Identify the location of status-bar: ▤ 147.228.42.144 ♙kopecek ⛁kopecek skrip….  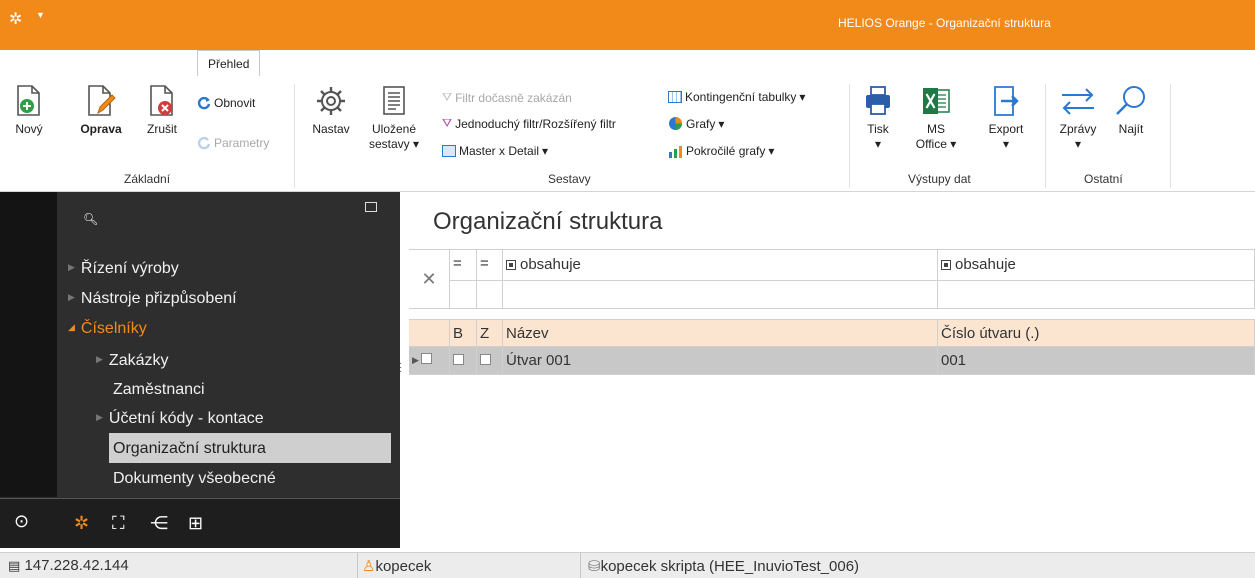
(627, 565).